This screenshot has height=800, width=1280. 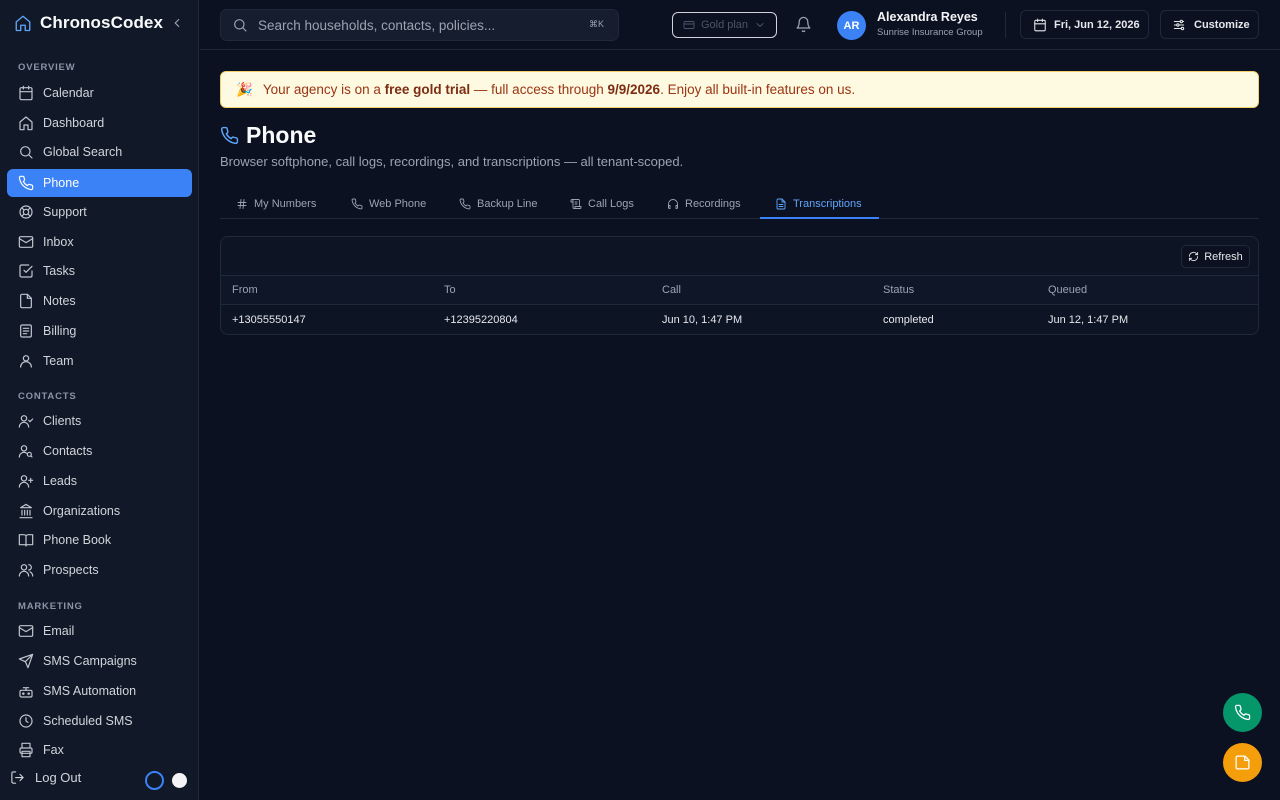 I want to click on tab-label: Web Phone, so click(x=398, y=203).